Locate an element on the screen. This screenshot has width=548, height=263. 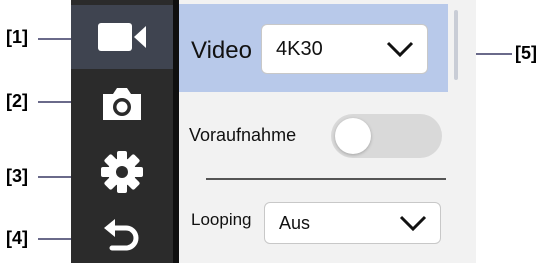
toggle-knob is located at coordinates (353, 136).